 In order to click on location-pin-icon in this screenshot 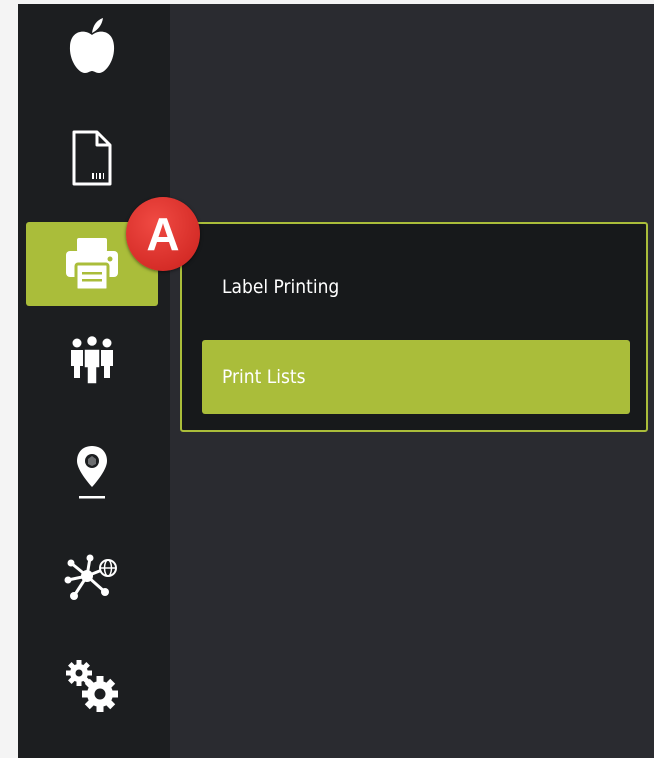, I will do `click(92, 472)`.